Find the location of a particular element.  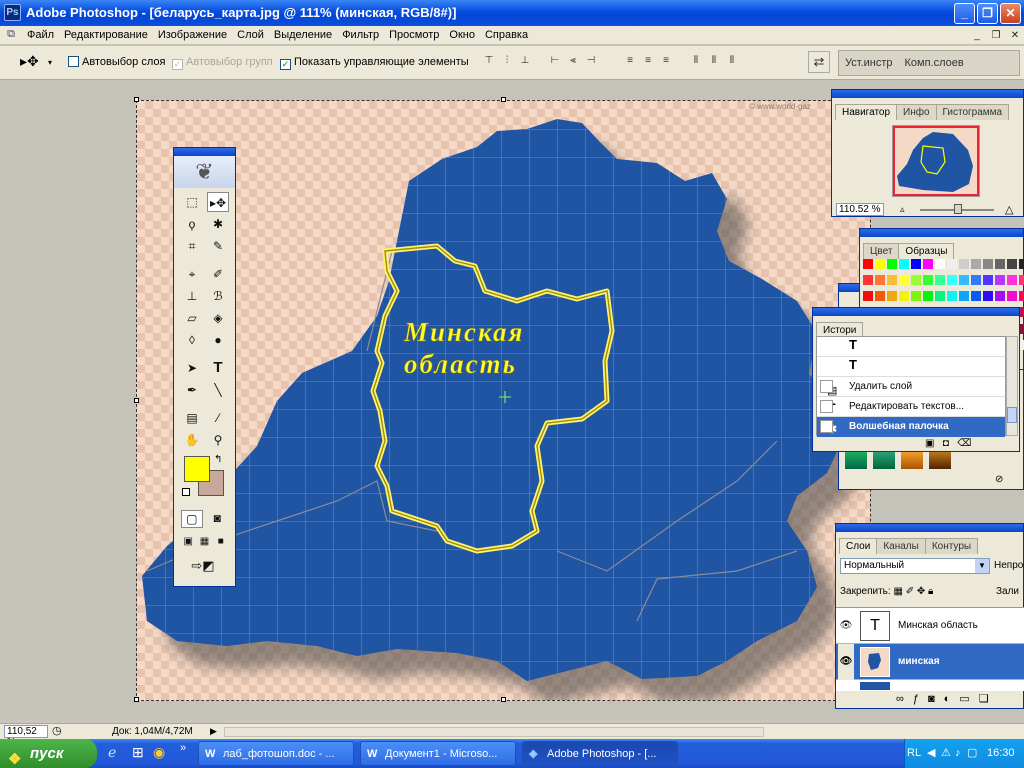

align-bottom-icon: ⊥ is located at coordinates (525, 61).